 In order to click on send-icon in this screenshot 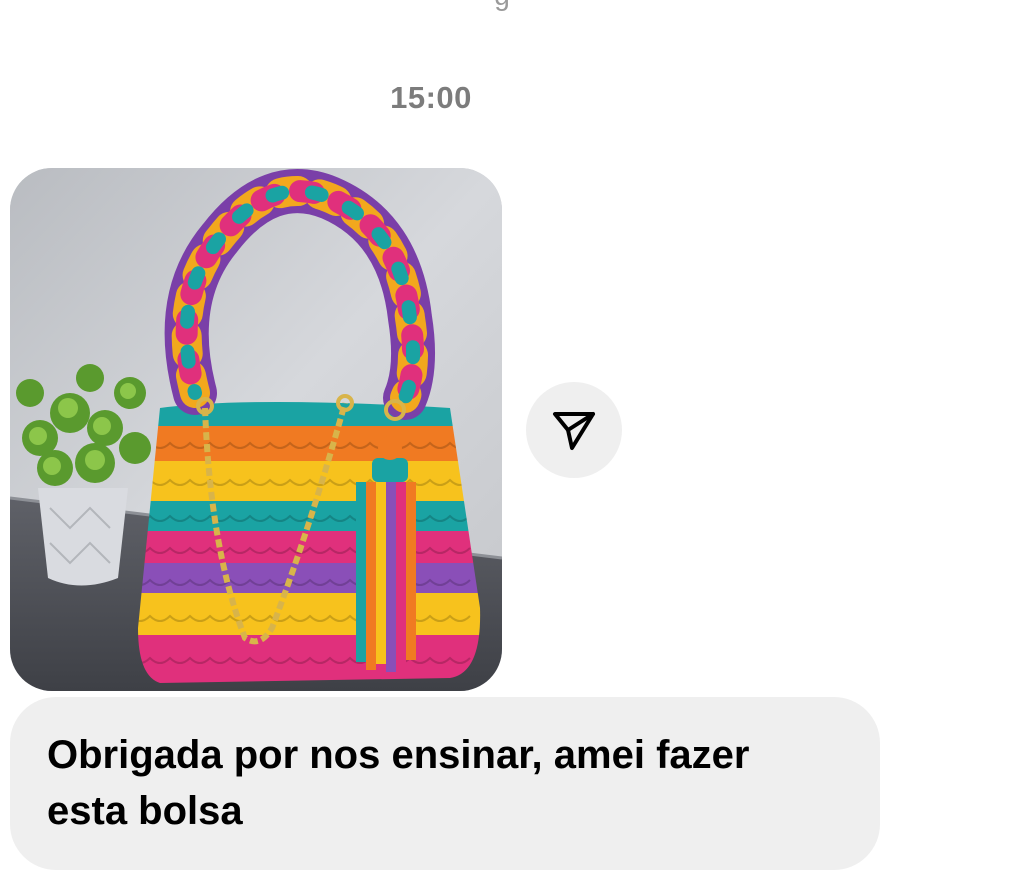, I will do `click(574, 431)`.